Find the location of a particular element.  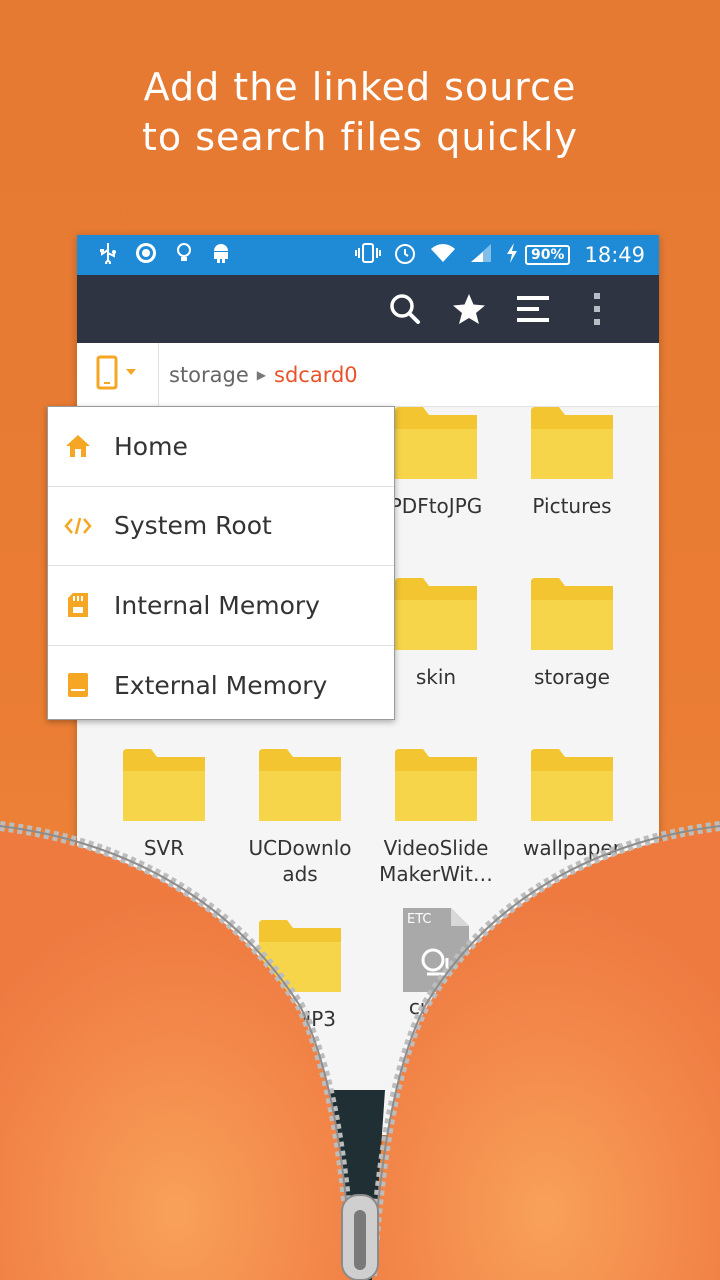

folder-pictures: Pictures is located at coordinates (572, 463).